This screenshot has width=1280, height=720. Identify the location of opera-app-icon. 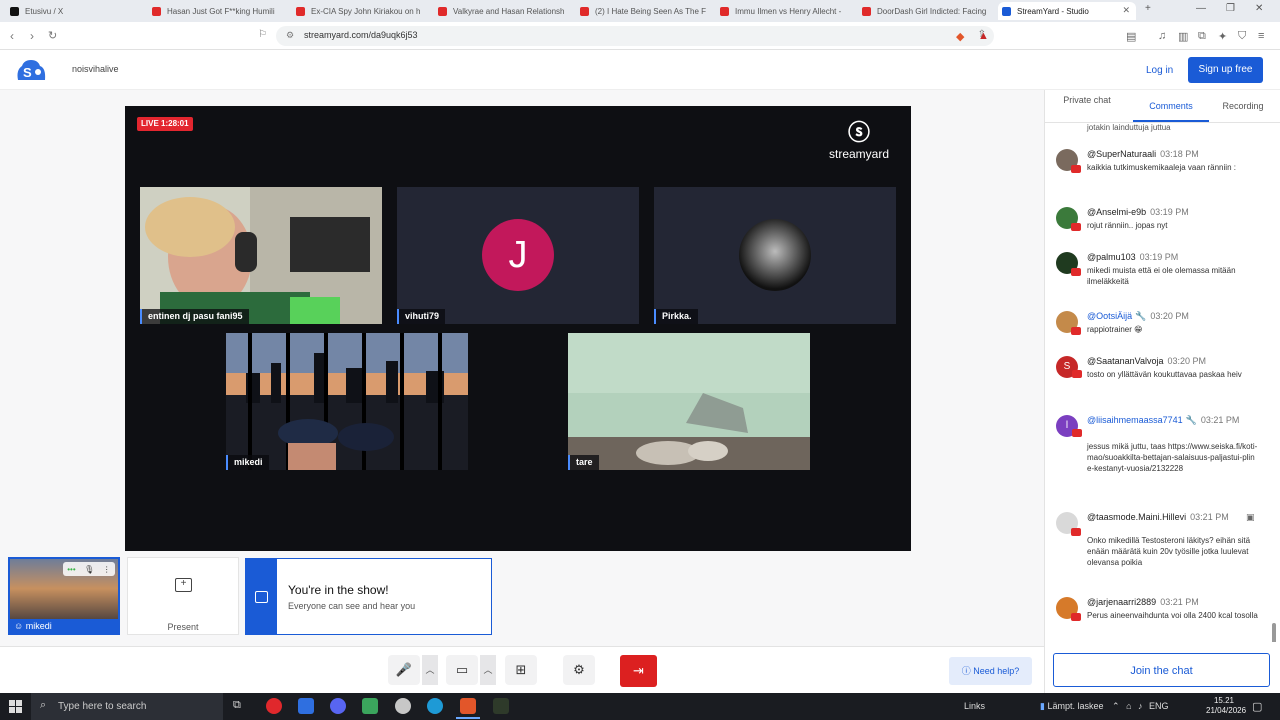
(274, 706).